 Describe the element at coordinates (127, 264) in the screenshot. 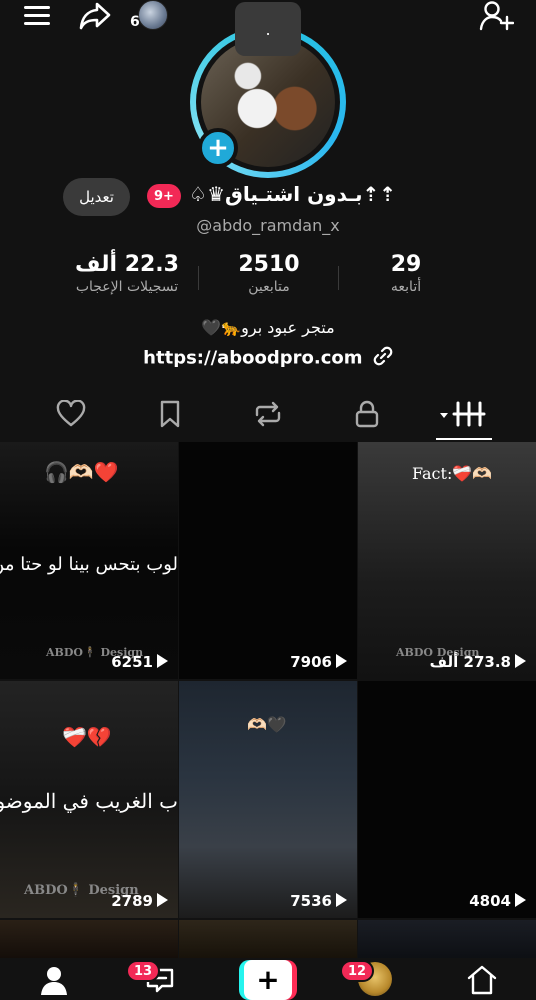

I see `likes-count: 22.3 ألف` at that location.